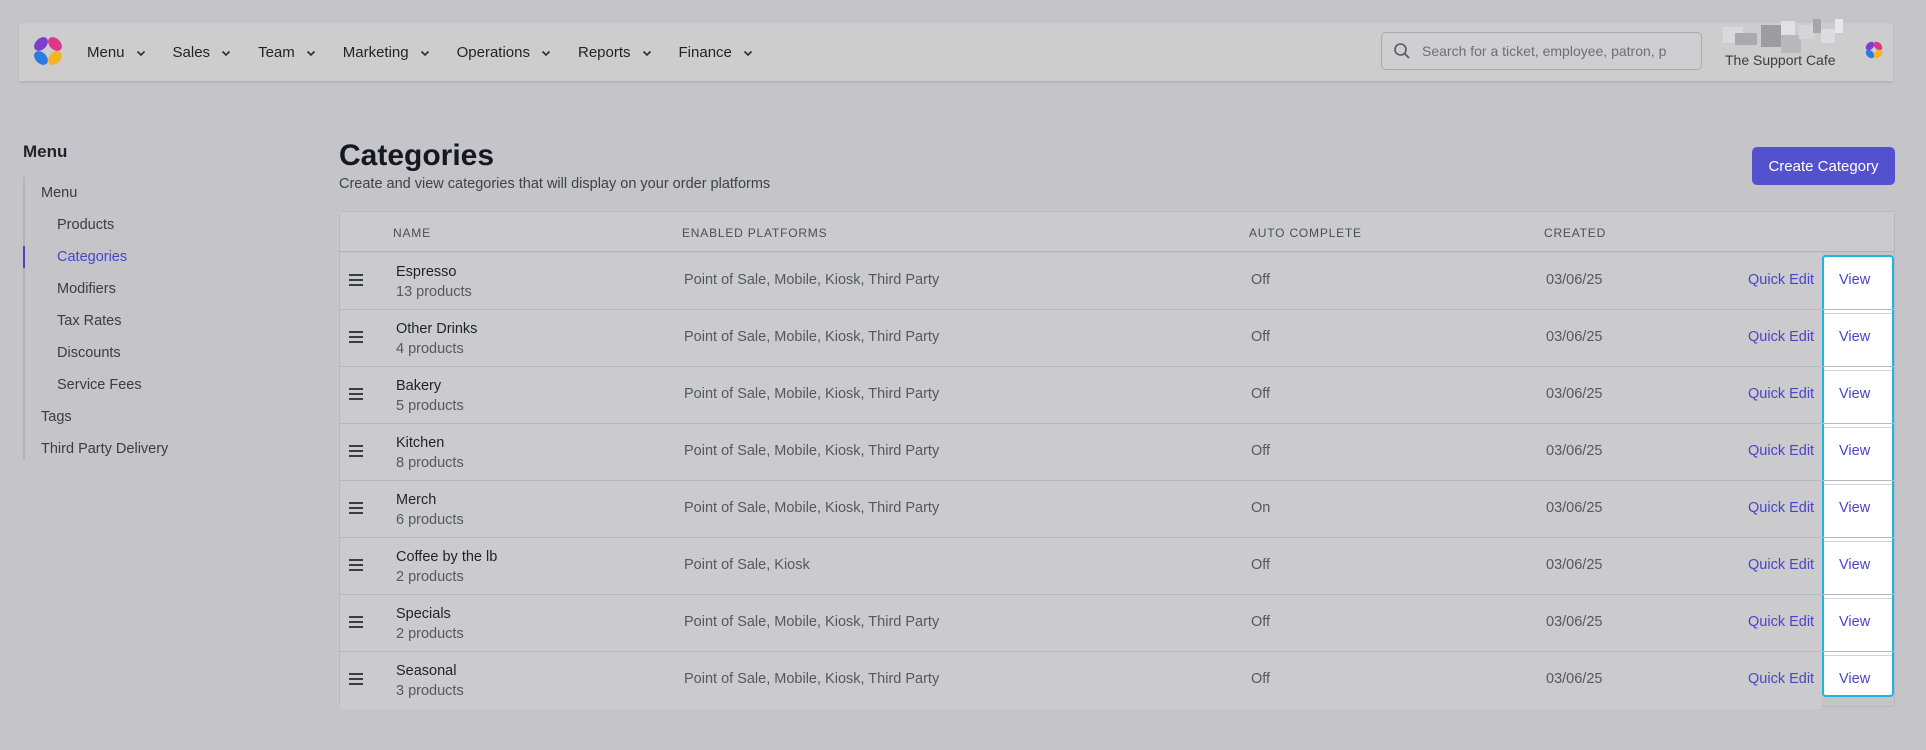  I want to click on nav-item-menu: Menu, so click(117, 52).